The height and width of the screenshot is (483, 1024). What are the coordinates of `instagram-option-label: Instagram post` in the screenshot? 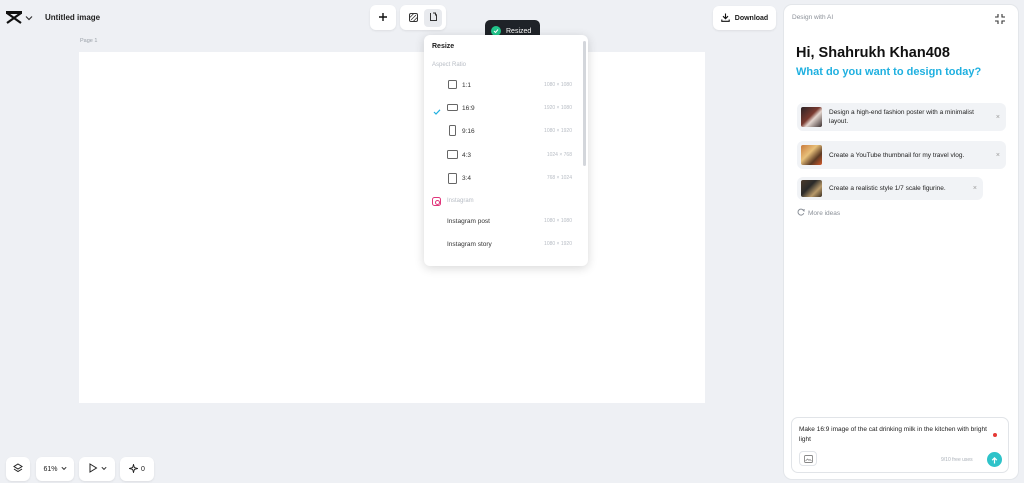 It's located at (468, 221).